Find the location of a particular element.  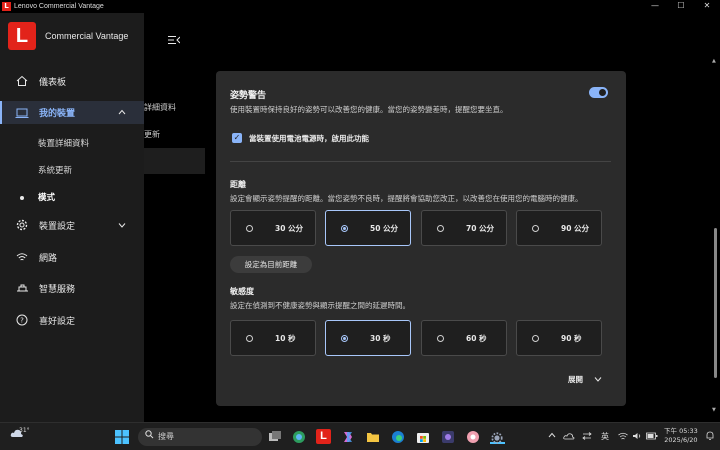

option-label: 70 公分 is located at coordinates (480, 228).